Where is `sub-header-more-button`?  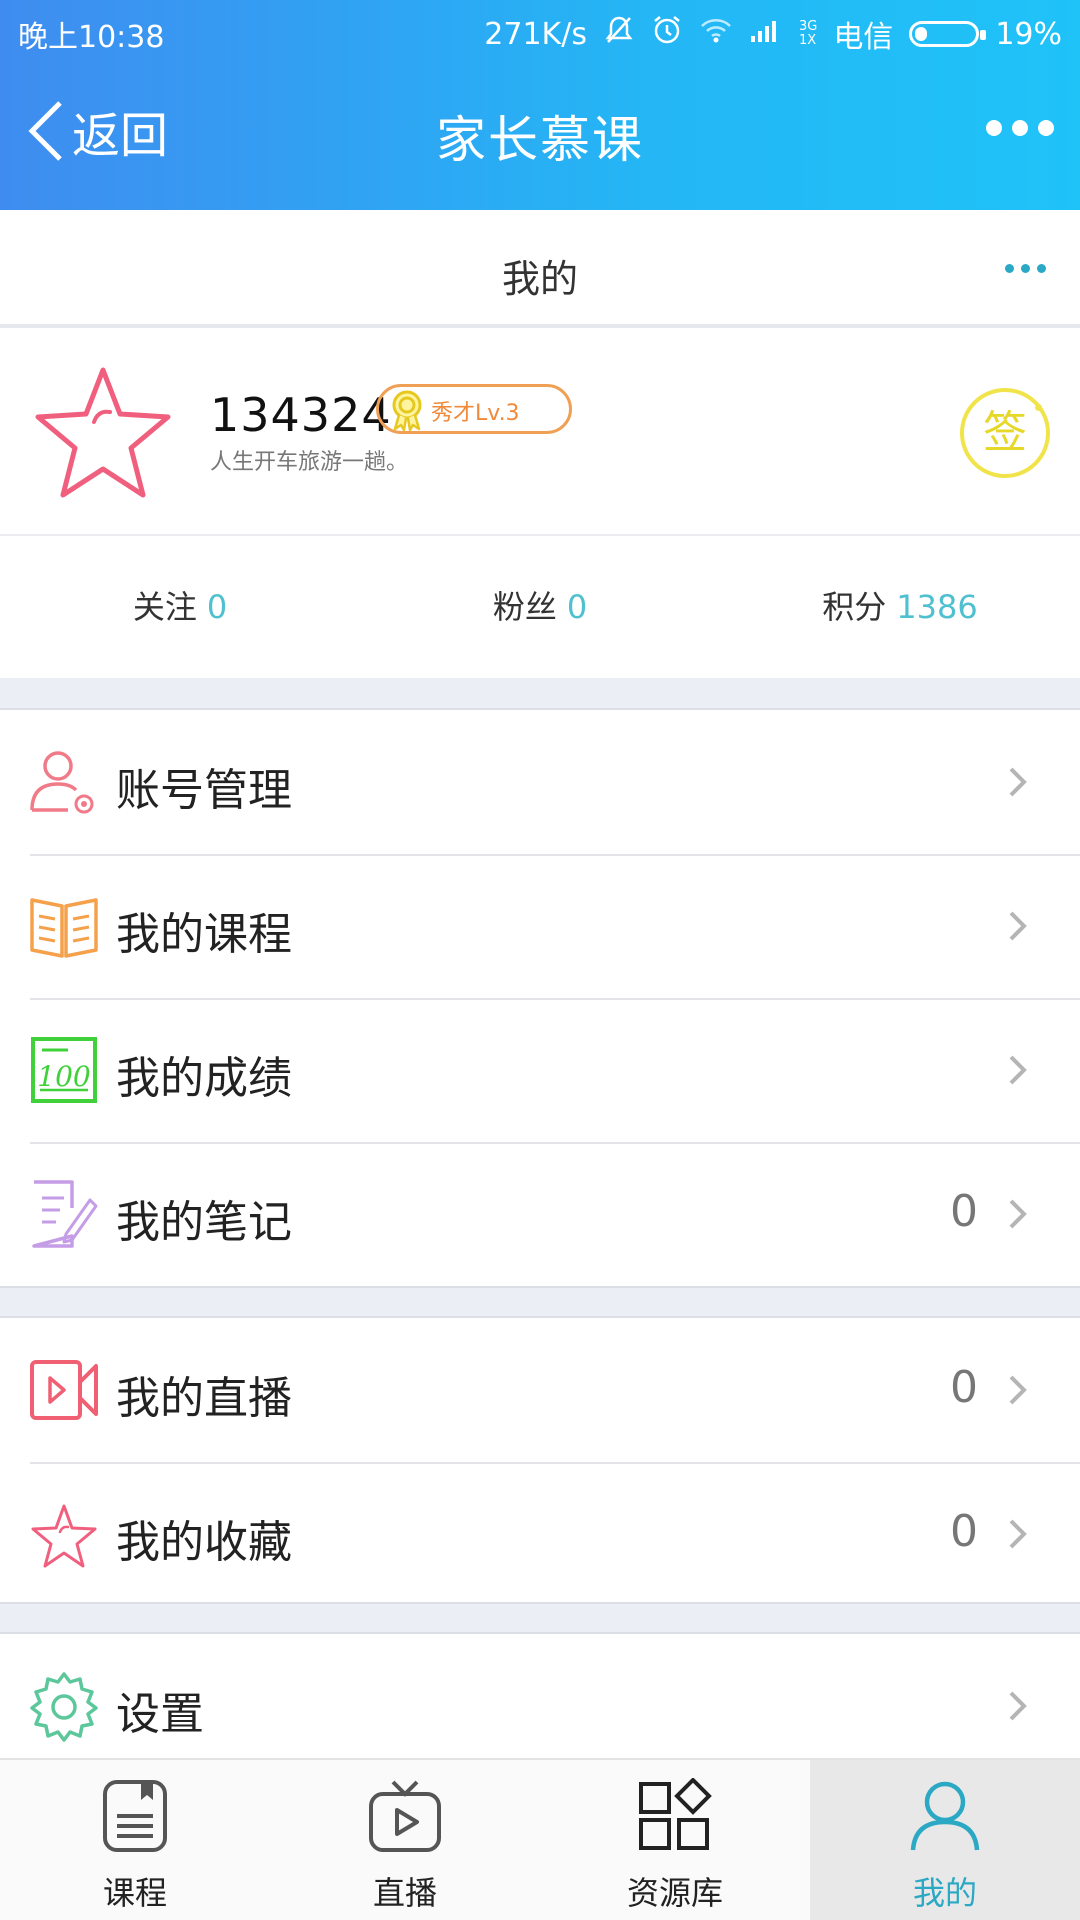 sub-header-more-button is located at coordinates (1025, 268).